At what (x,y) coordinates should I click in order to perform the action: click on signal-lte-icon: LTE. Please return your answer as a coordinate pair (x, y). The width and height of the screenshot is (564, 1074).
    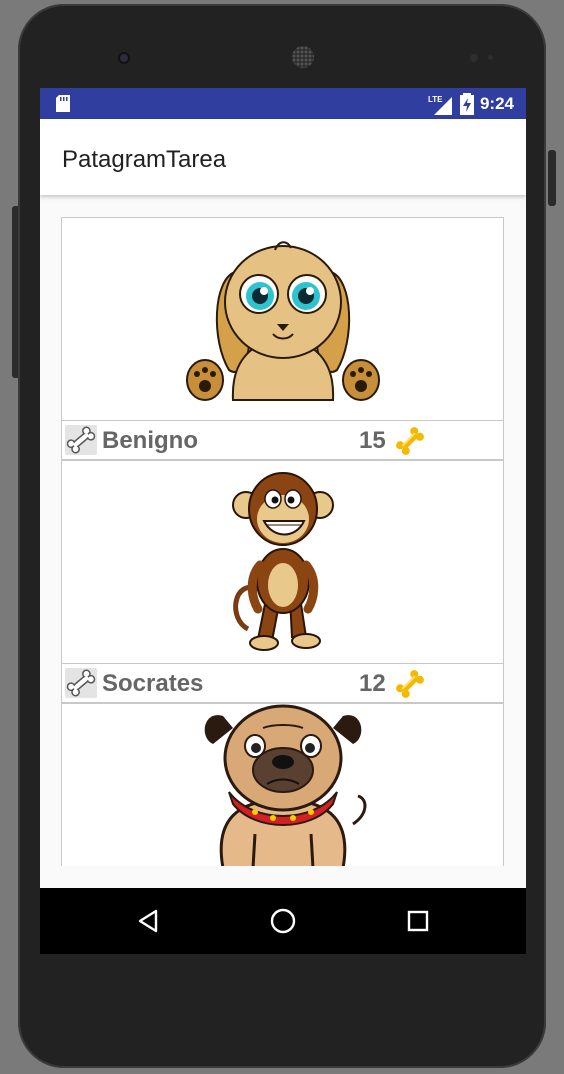
    Looking at the image, I should click on (440, 105).